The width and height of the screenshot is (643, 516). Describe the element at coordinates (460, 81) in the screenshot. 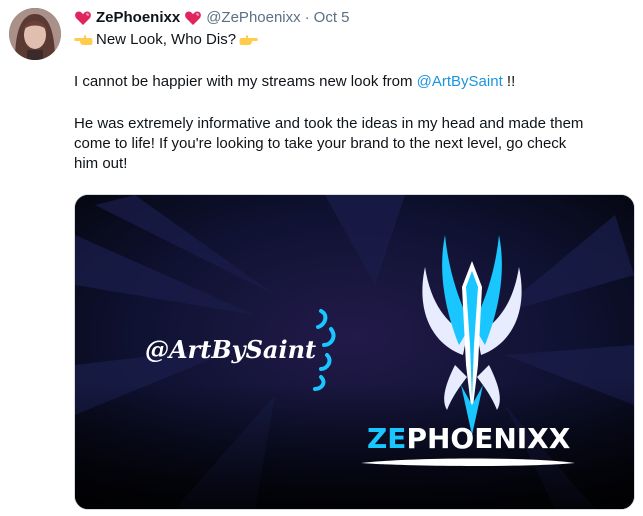

I see `mention-link: @ArtBySaint` at that location.